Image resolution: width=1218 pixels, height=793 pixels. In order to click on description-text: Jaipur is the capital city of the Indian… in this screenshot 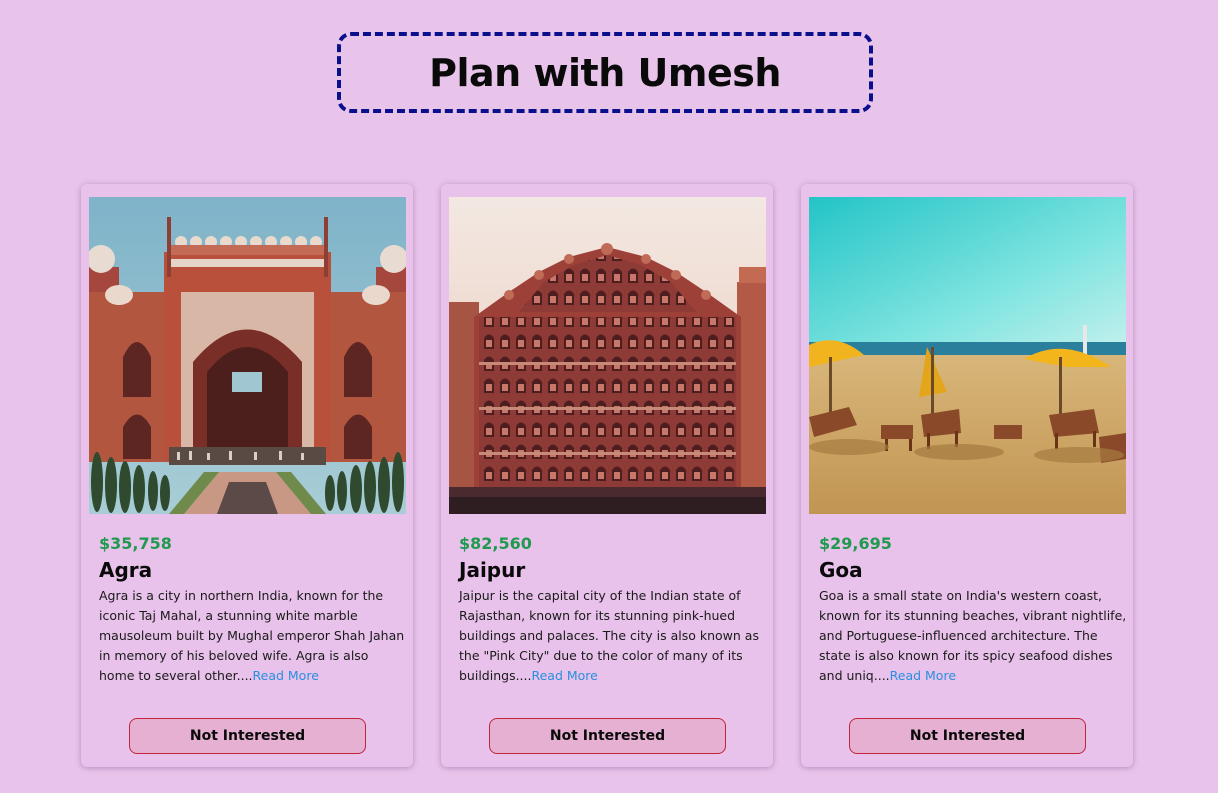, I will do `click(609, 635)`.